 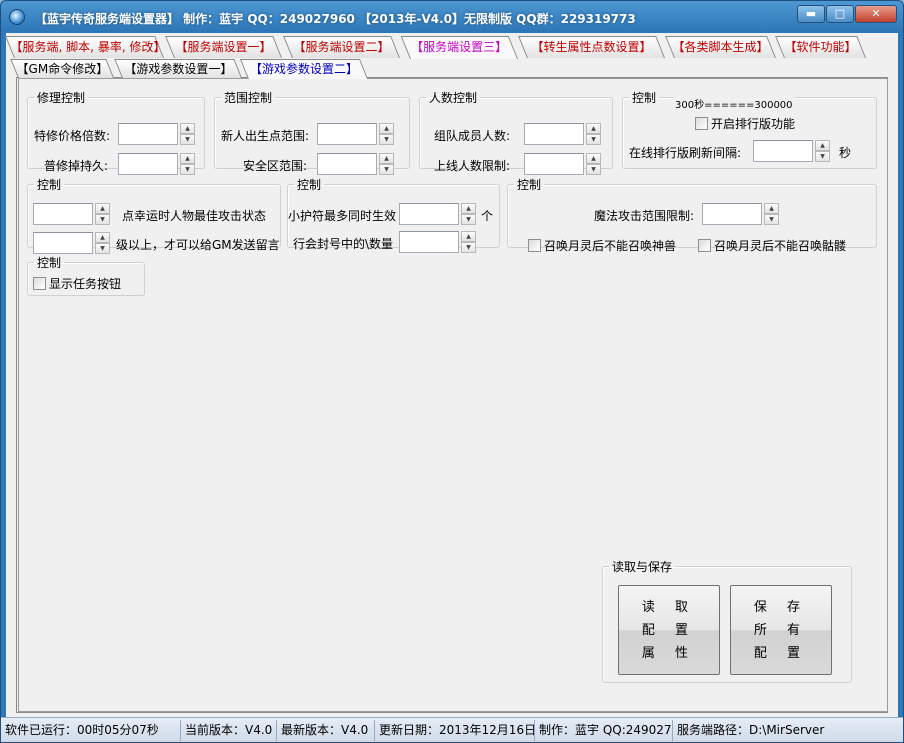 I want to click on tab-label: 【服务端设置一】, so click(x=223, y=47).